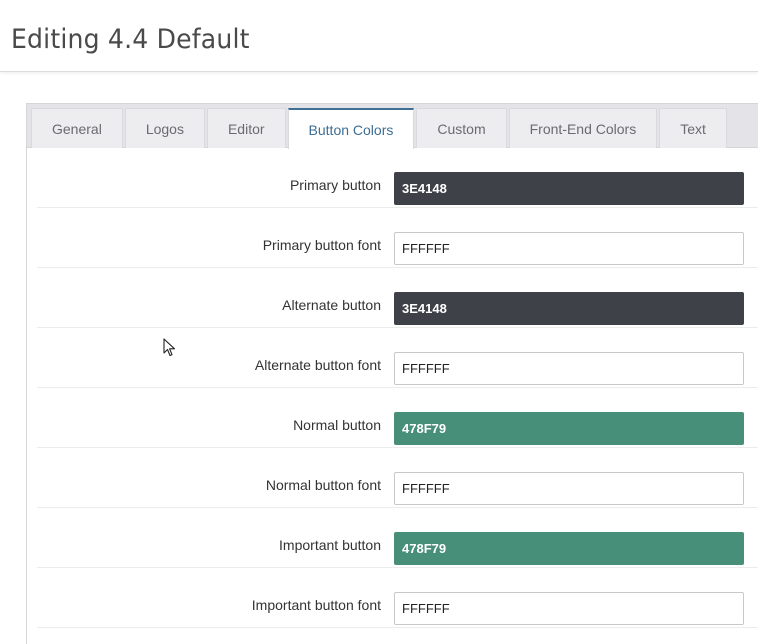 Image resolution: width=758 pixels, height=644 pixels. Describe the element at coordinates (569, 368) in the screenshot. I see `alternate-button-font-color-input` at that location.